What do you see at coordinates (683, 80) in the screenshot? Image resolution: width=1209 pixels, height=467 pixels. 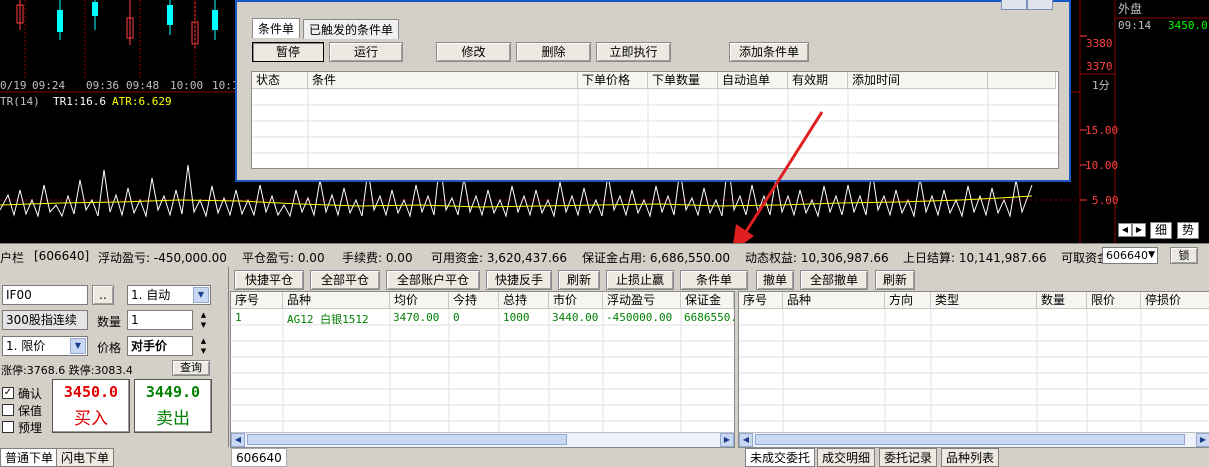 I see `column-header: 下单数量` at bounding box center [683, 80].